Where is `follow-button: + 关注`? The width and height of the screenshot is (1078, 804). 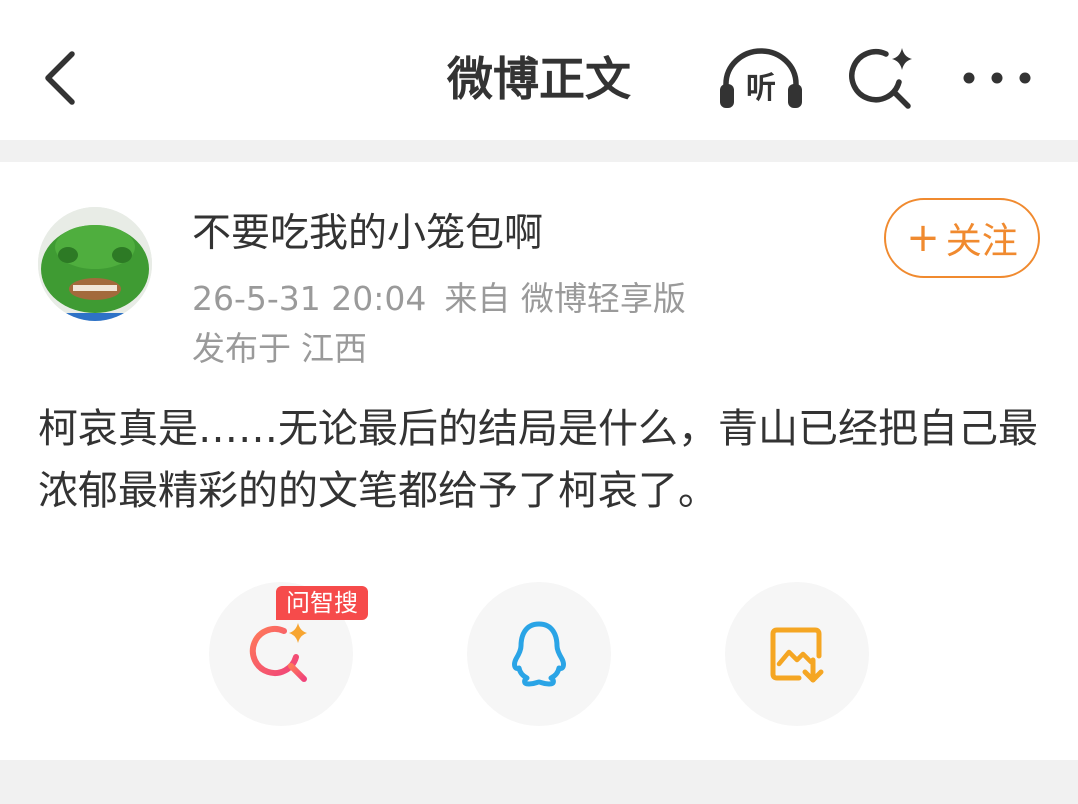 follow-button: + 关注 is located at coordinates (962, 238).